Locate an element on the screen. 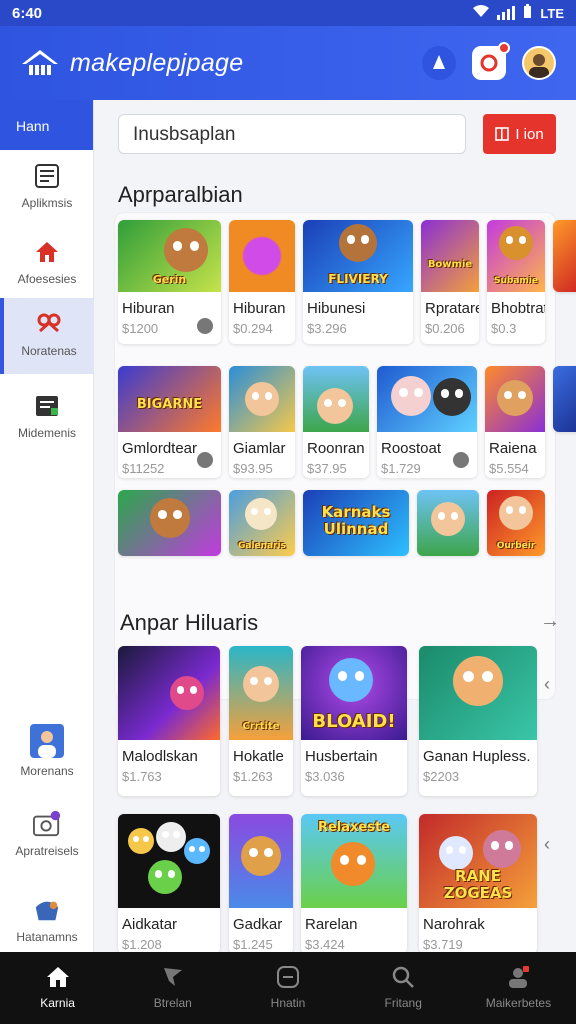 This screenshot has height=1024, width=576. arrow-right-icon: → is located at coordinates (550, 621).